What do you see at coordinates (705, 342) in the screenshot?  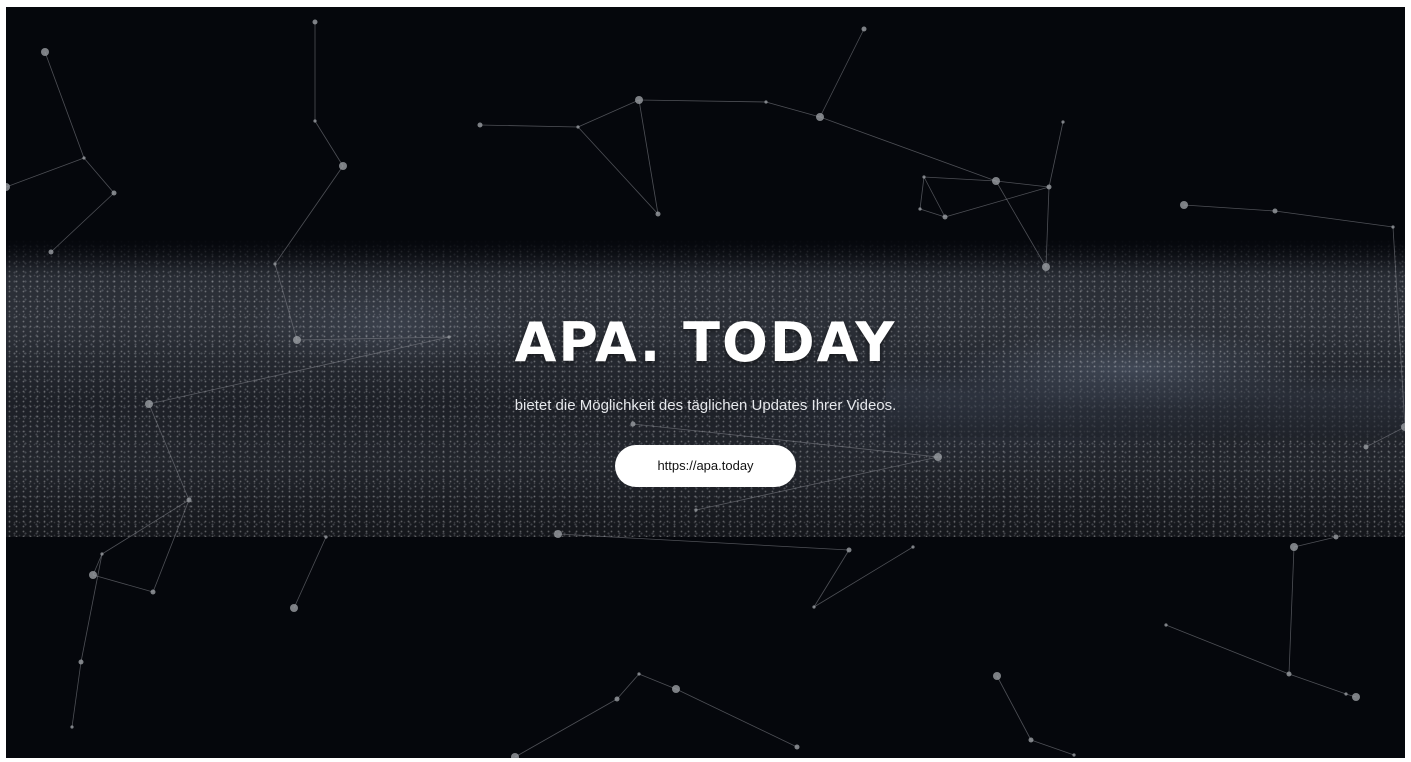 I see `page-title: APA. TODAY` at bounding box center [705, 342].